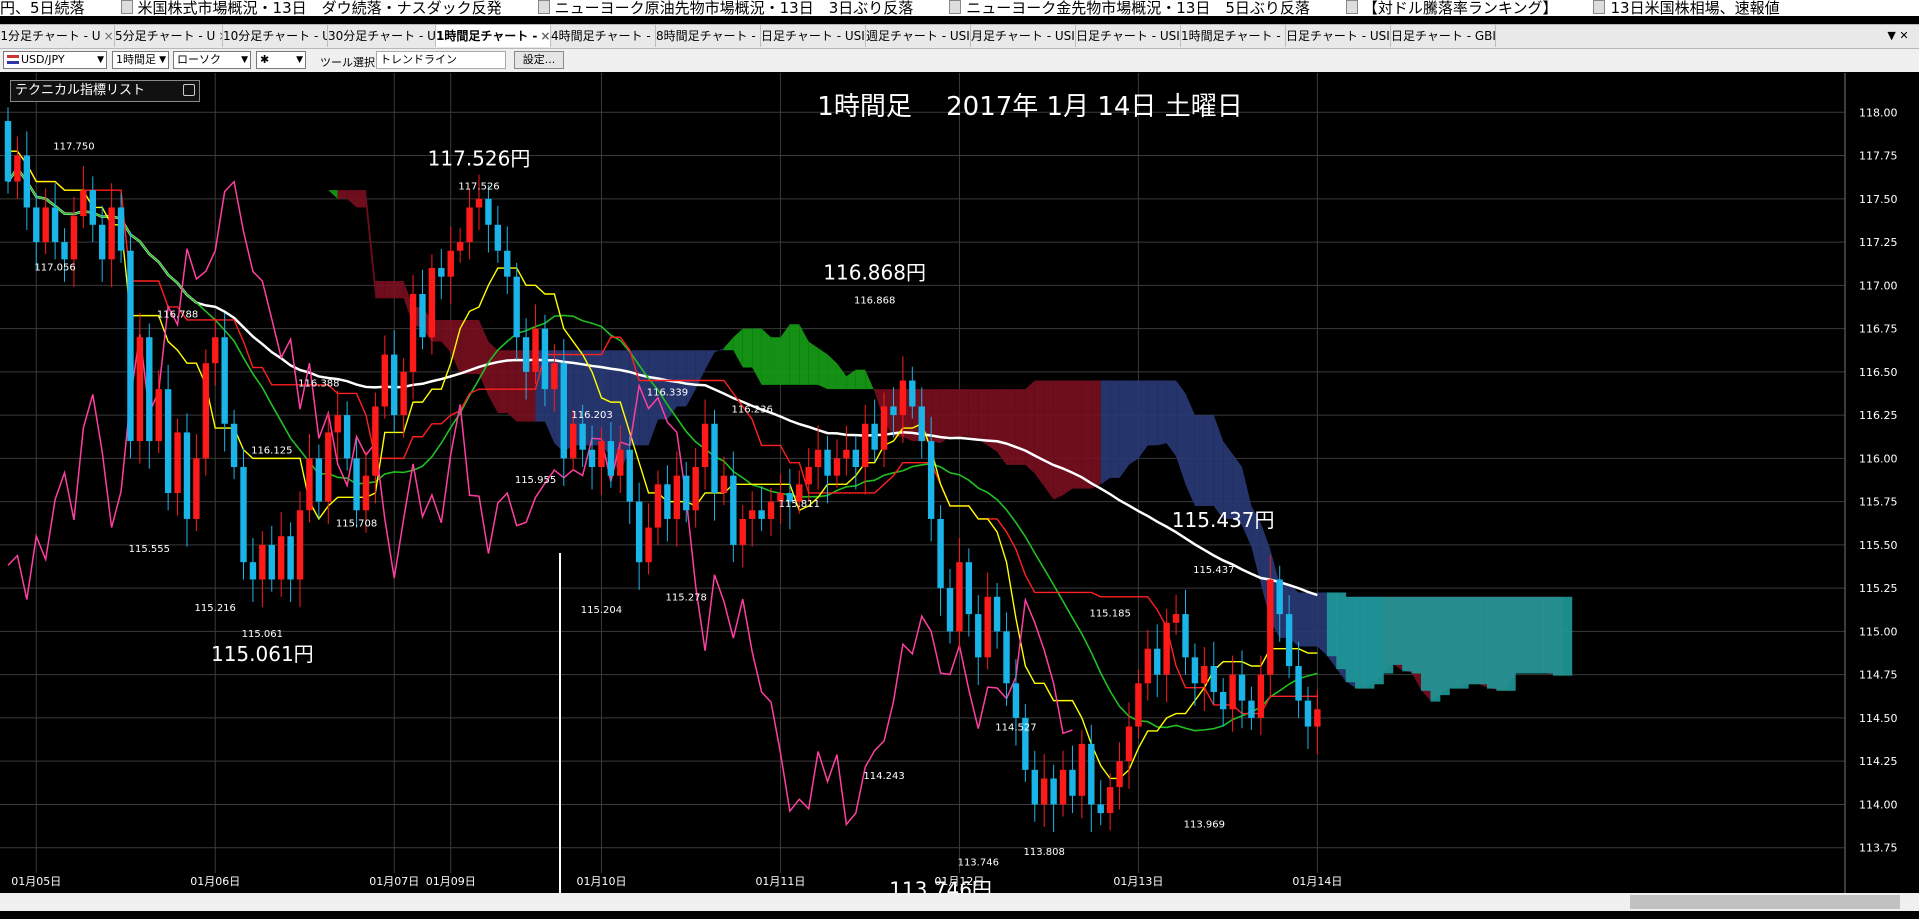  What do you see at coordinates (281, 60) in the screenshot?
I see `marker-select: ✱ ▼` at bounding box center [281, 60].